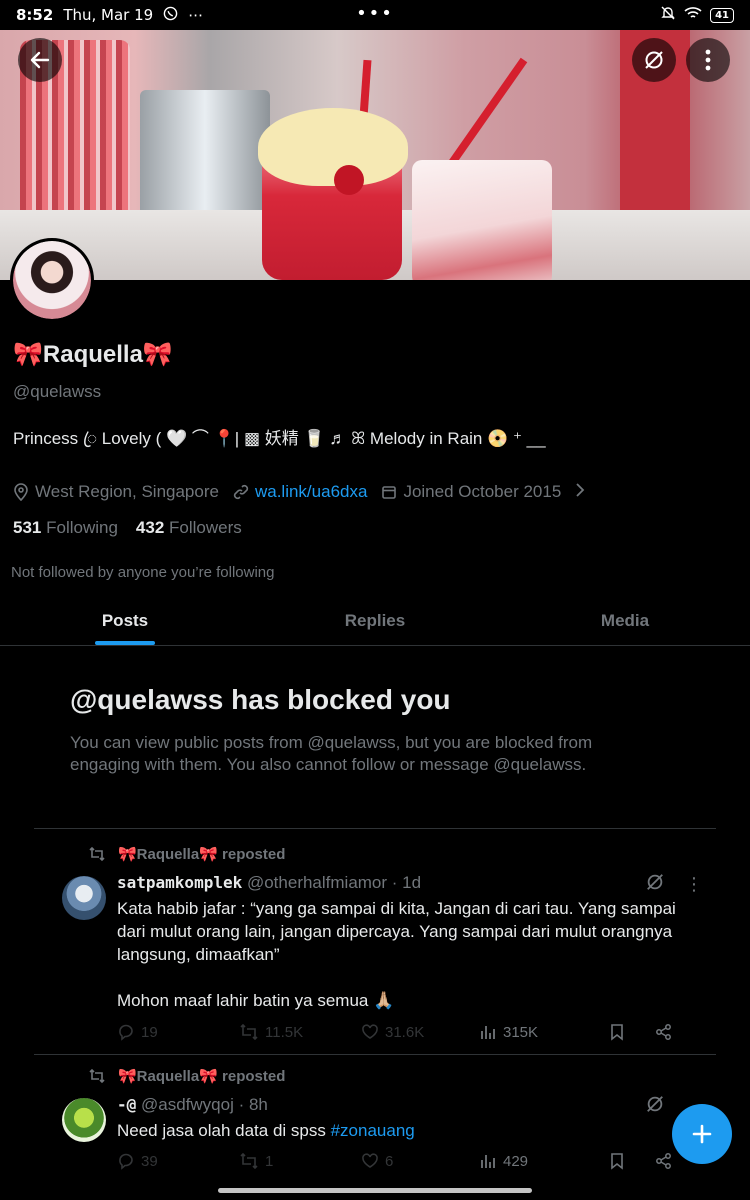 Image resolution: width=750 pixels, height=1200 pixels. What do you see at coordinates (143, 572) in the screenshot?
I see `not-followed-notice: Not followed by anyone you’re following` at bounding box center [143, 572].